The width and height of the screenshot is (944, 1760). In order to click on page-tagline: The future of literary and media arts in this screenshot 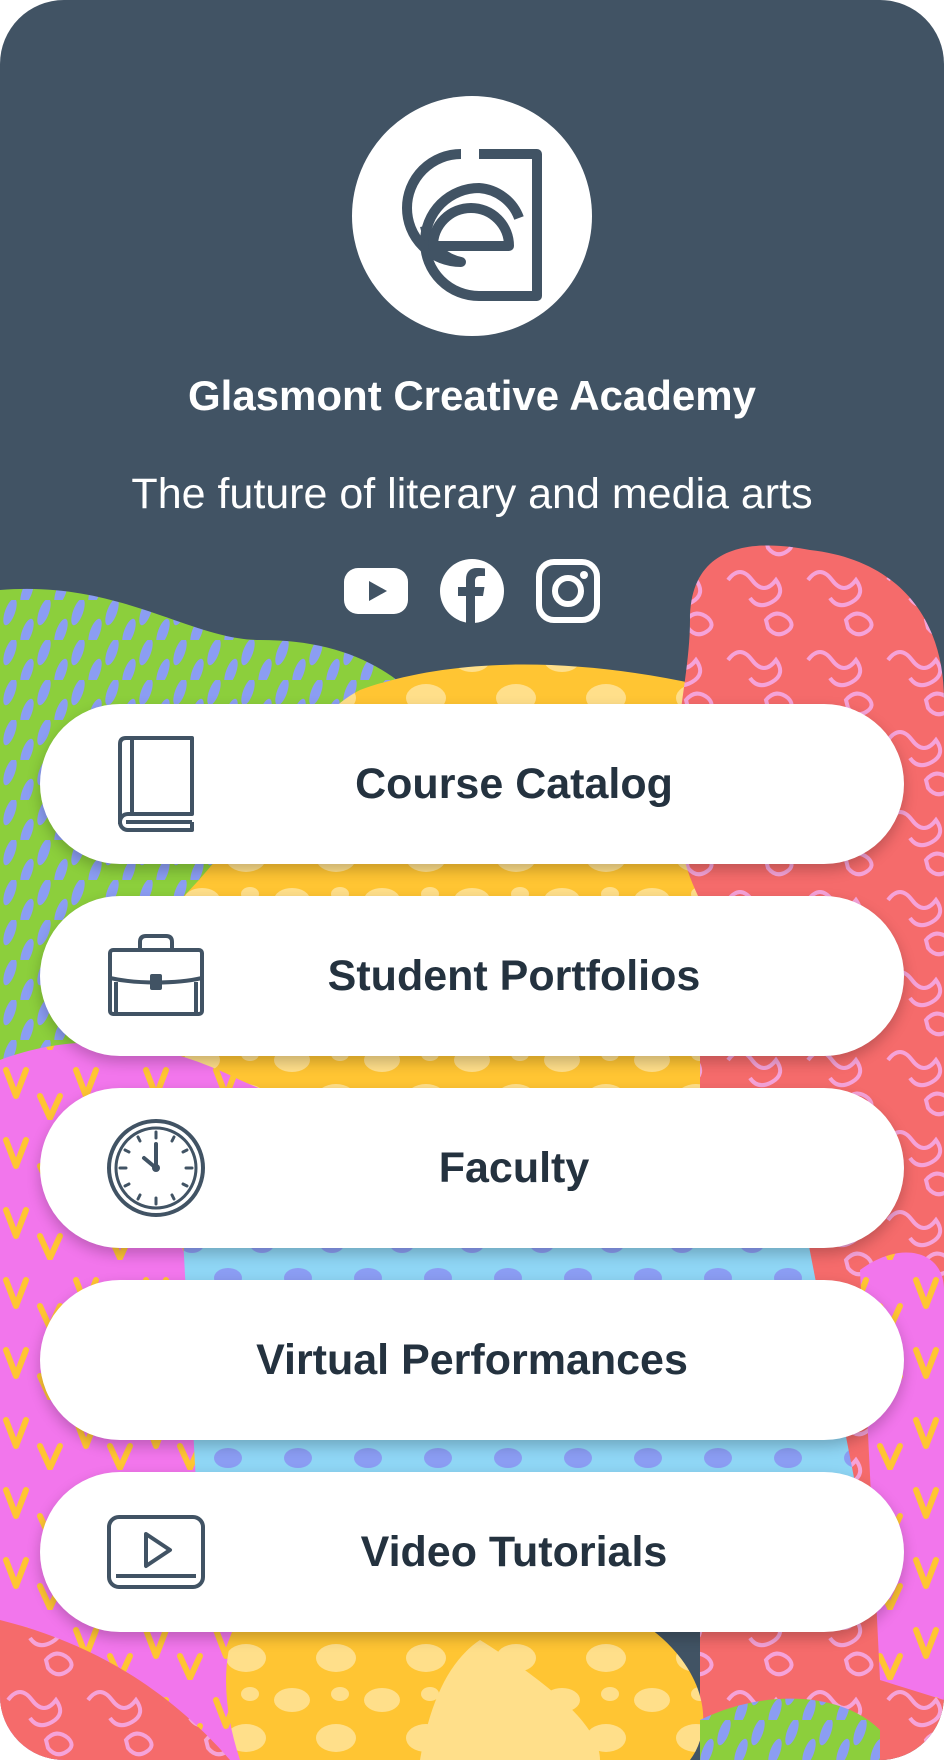, I will do `click(472, 494)`.